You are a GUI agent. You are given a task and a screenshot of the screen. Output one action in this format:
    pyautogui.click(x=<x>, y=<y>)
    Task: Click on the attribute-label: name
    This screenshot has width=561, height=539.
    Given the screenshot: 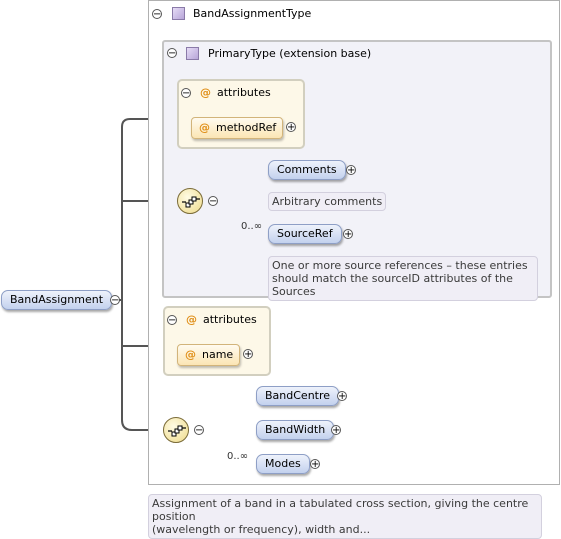 What is the action you would take?
    pyautogui.click(x=218, y=354)
    